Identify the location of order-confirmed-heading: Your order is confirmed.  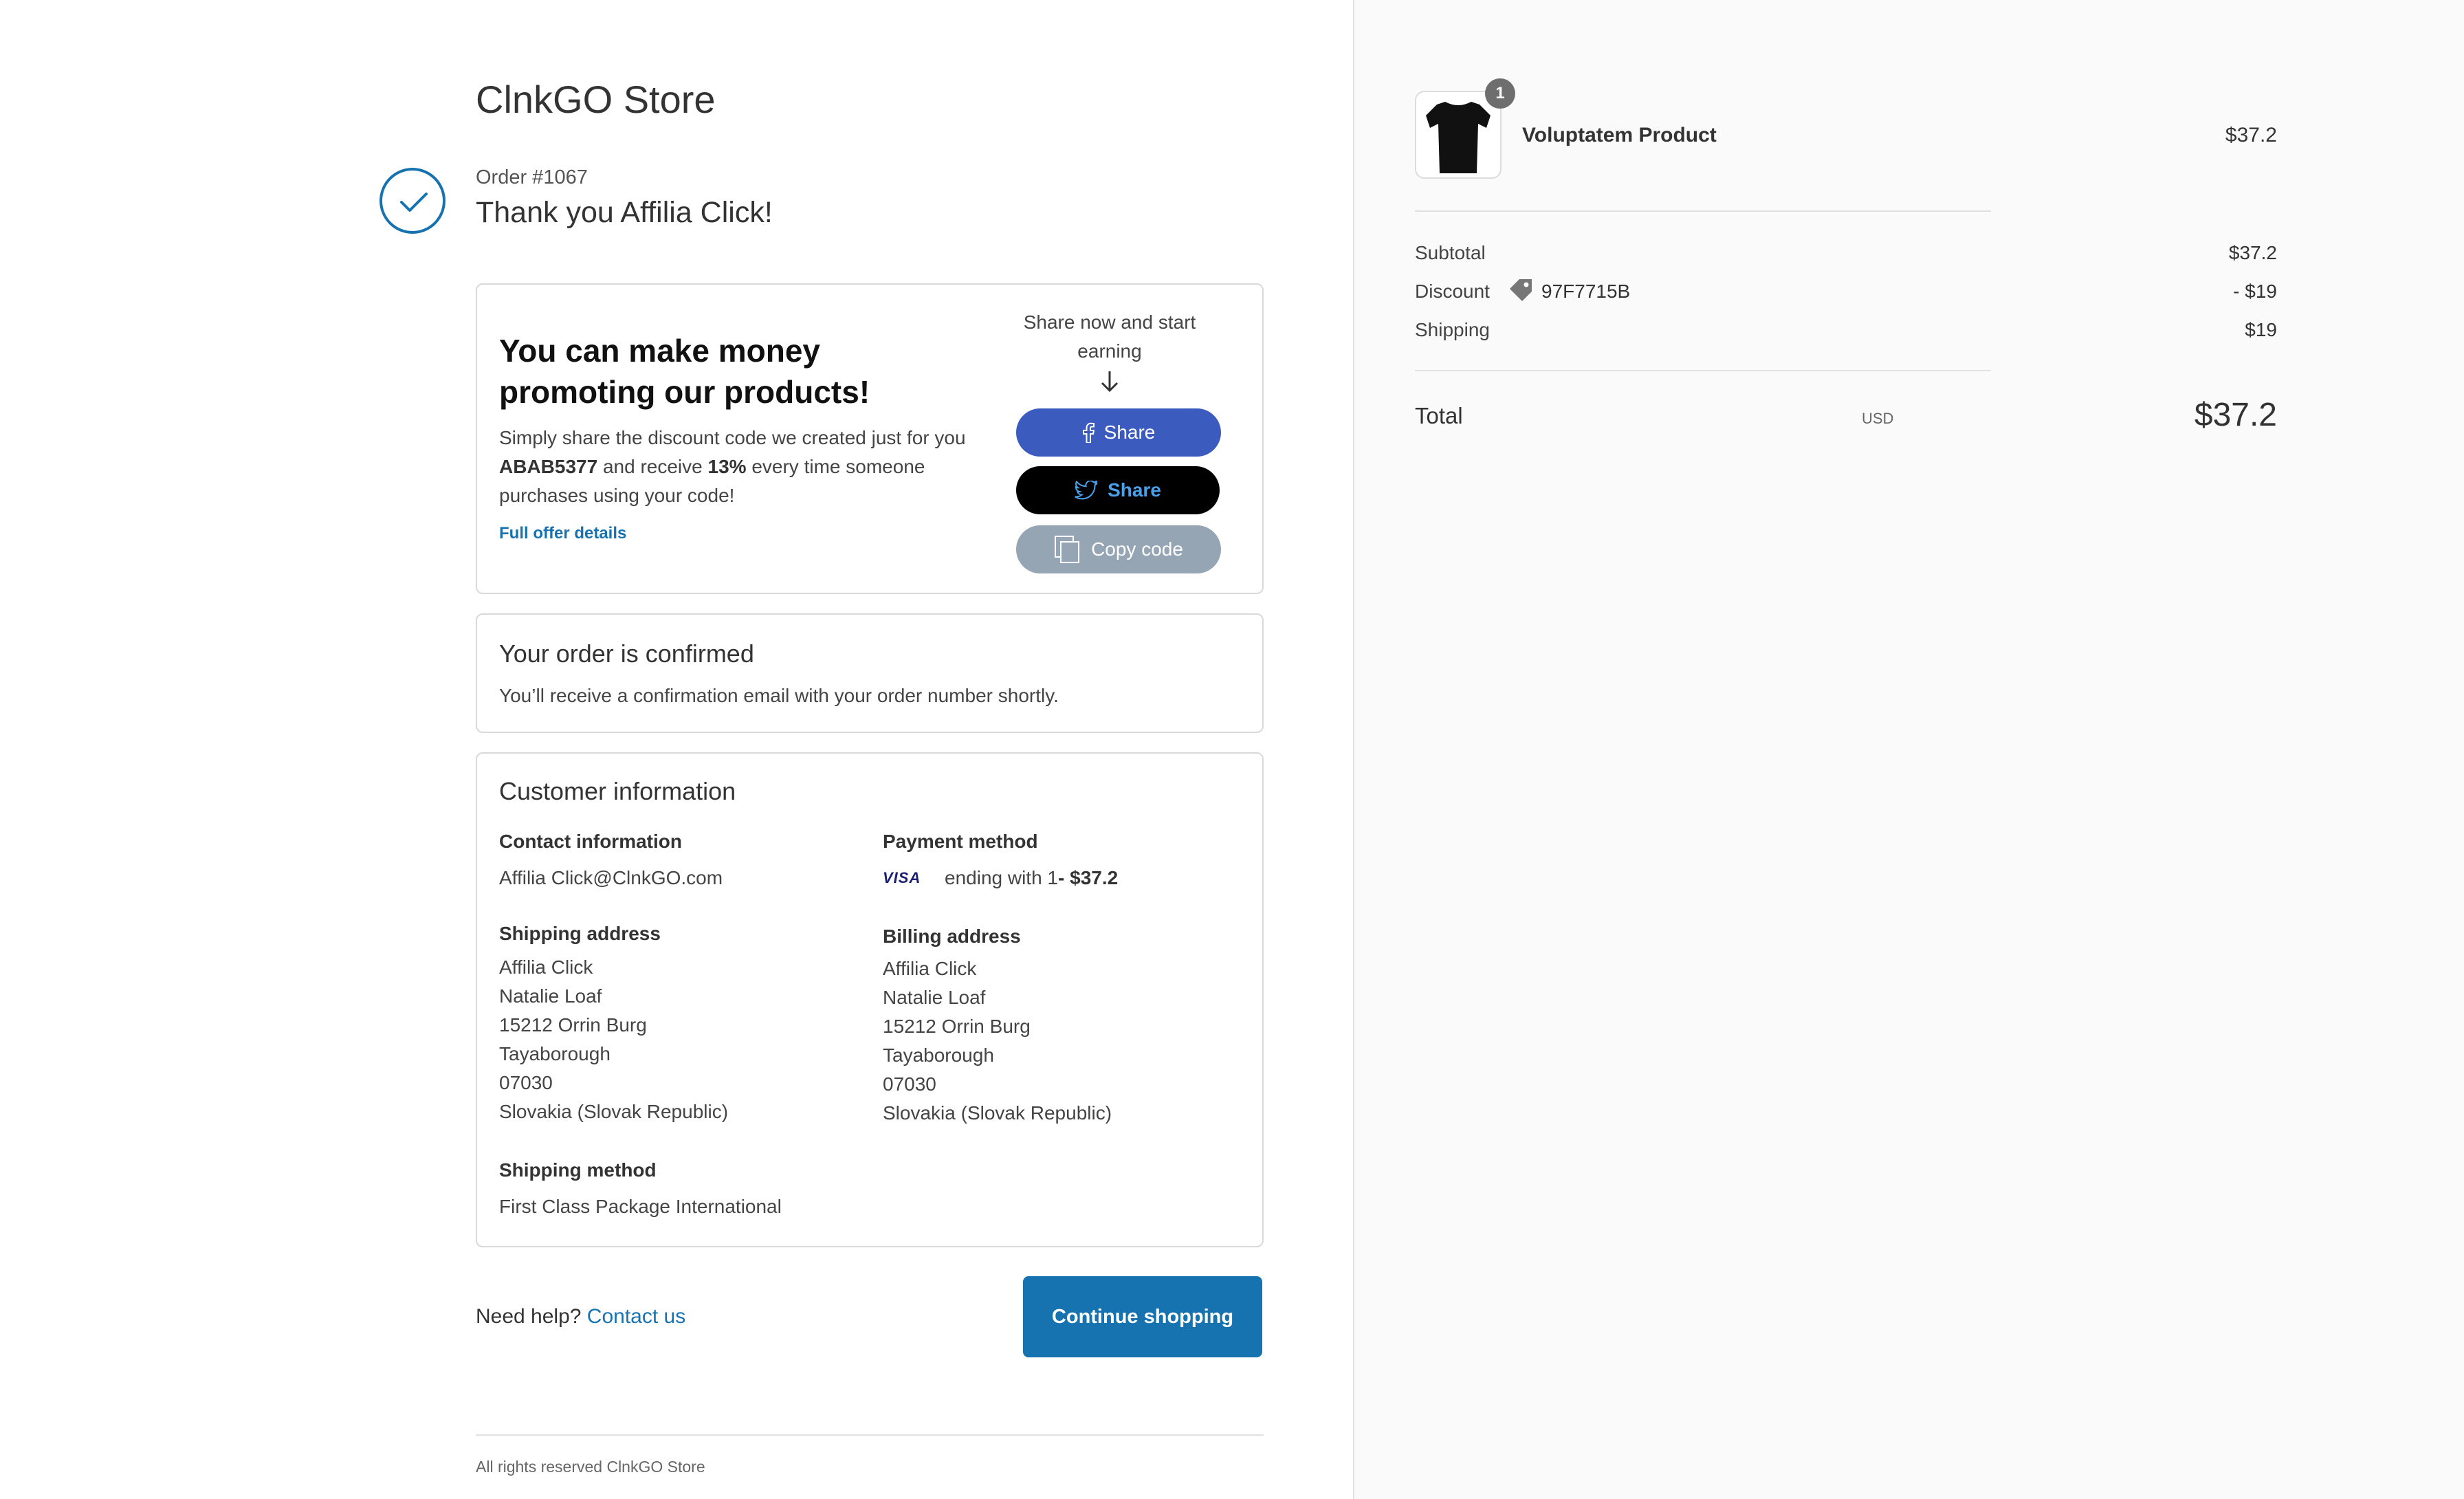
(626, 653).